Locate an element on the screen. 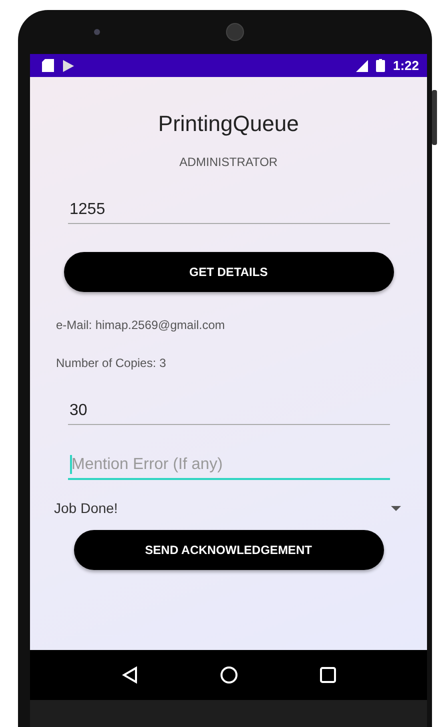  dropdown-value: Job Done! is located at coordinates (86, 508).